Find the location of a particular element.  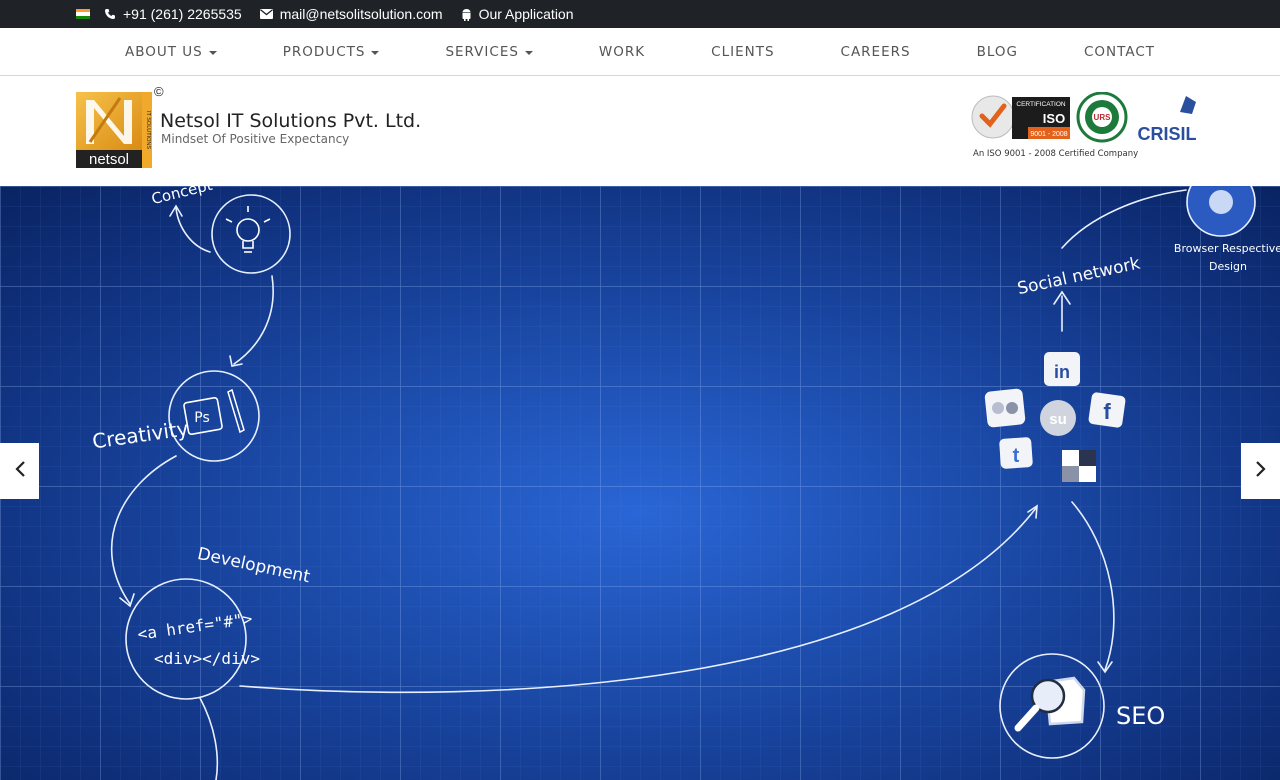

nav-item-clients: CLIENTS is located at coordinates (742, 52).